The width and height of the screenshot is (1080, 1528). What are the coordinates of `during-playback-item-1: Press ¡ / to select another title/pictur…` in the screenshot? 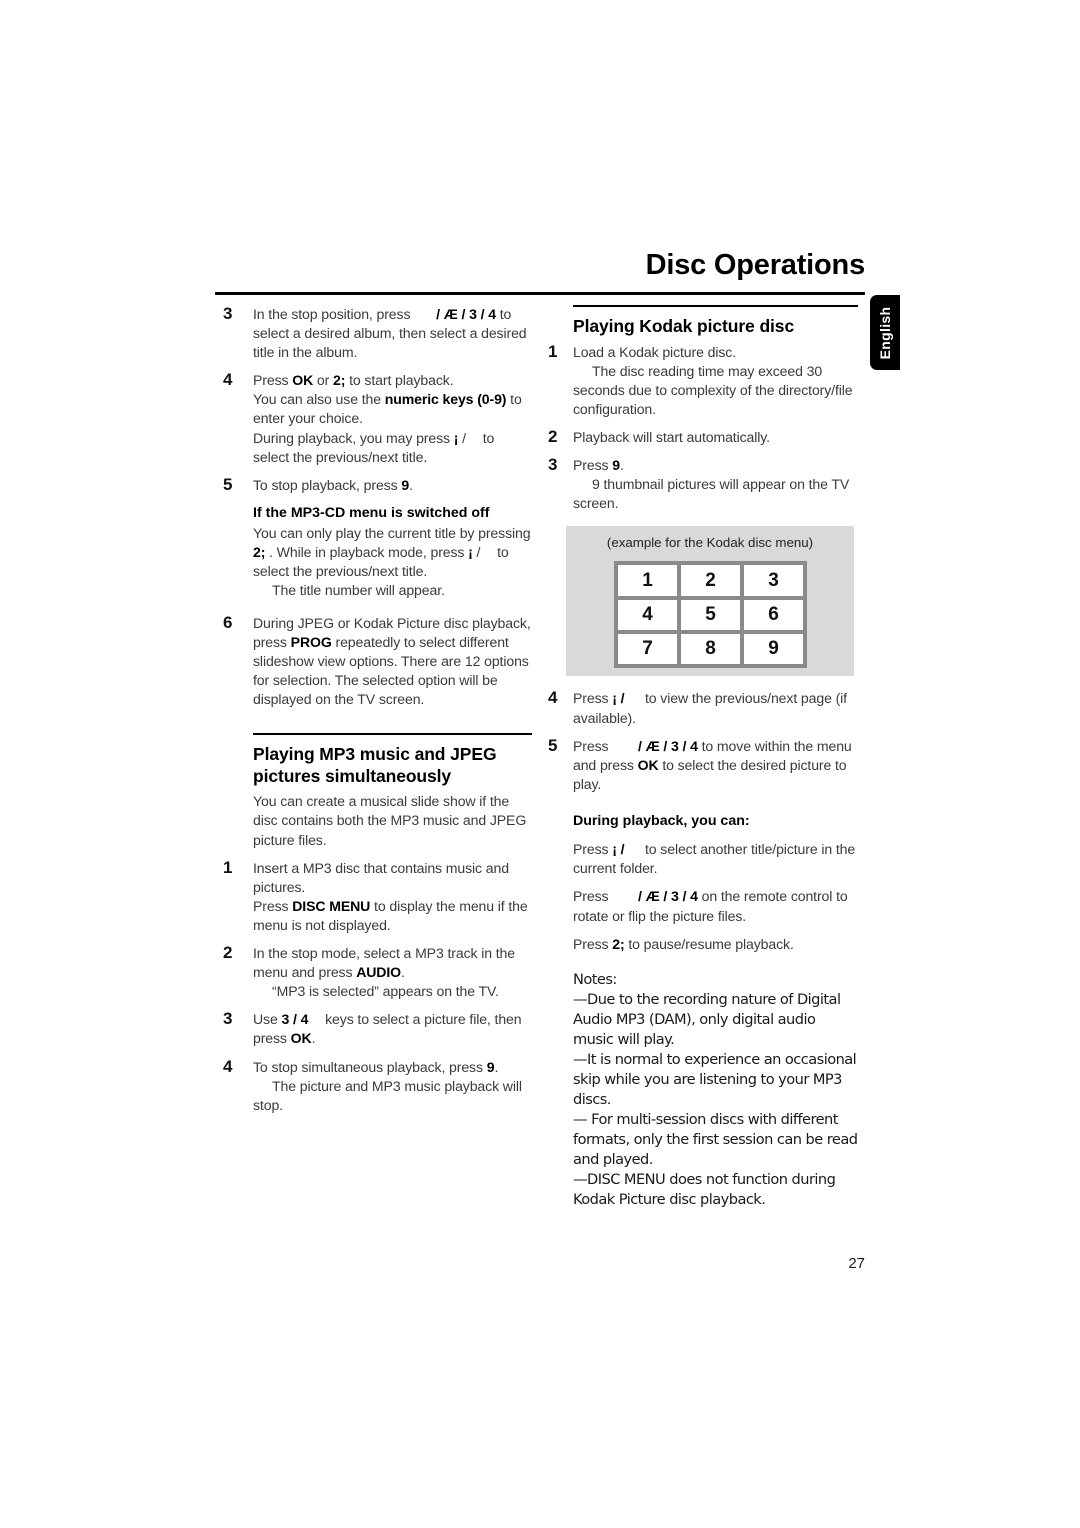 It's located at (703, 859).